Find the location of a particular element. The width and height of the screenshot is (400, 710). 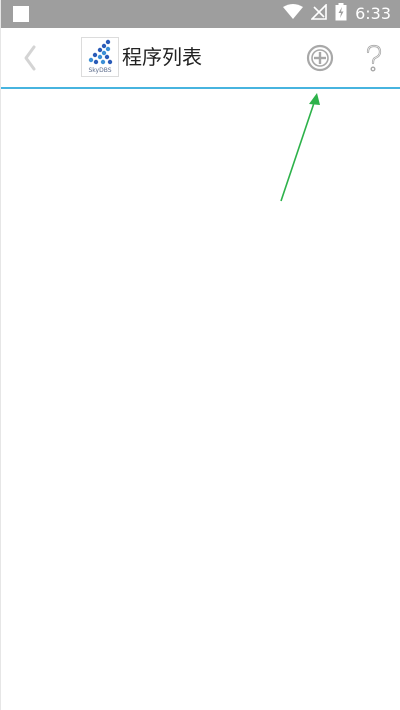

add-program-button is located at coordinates (320, 58).